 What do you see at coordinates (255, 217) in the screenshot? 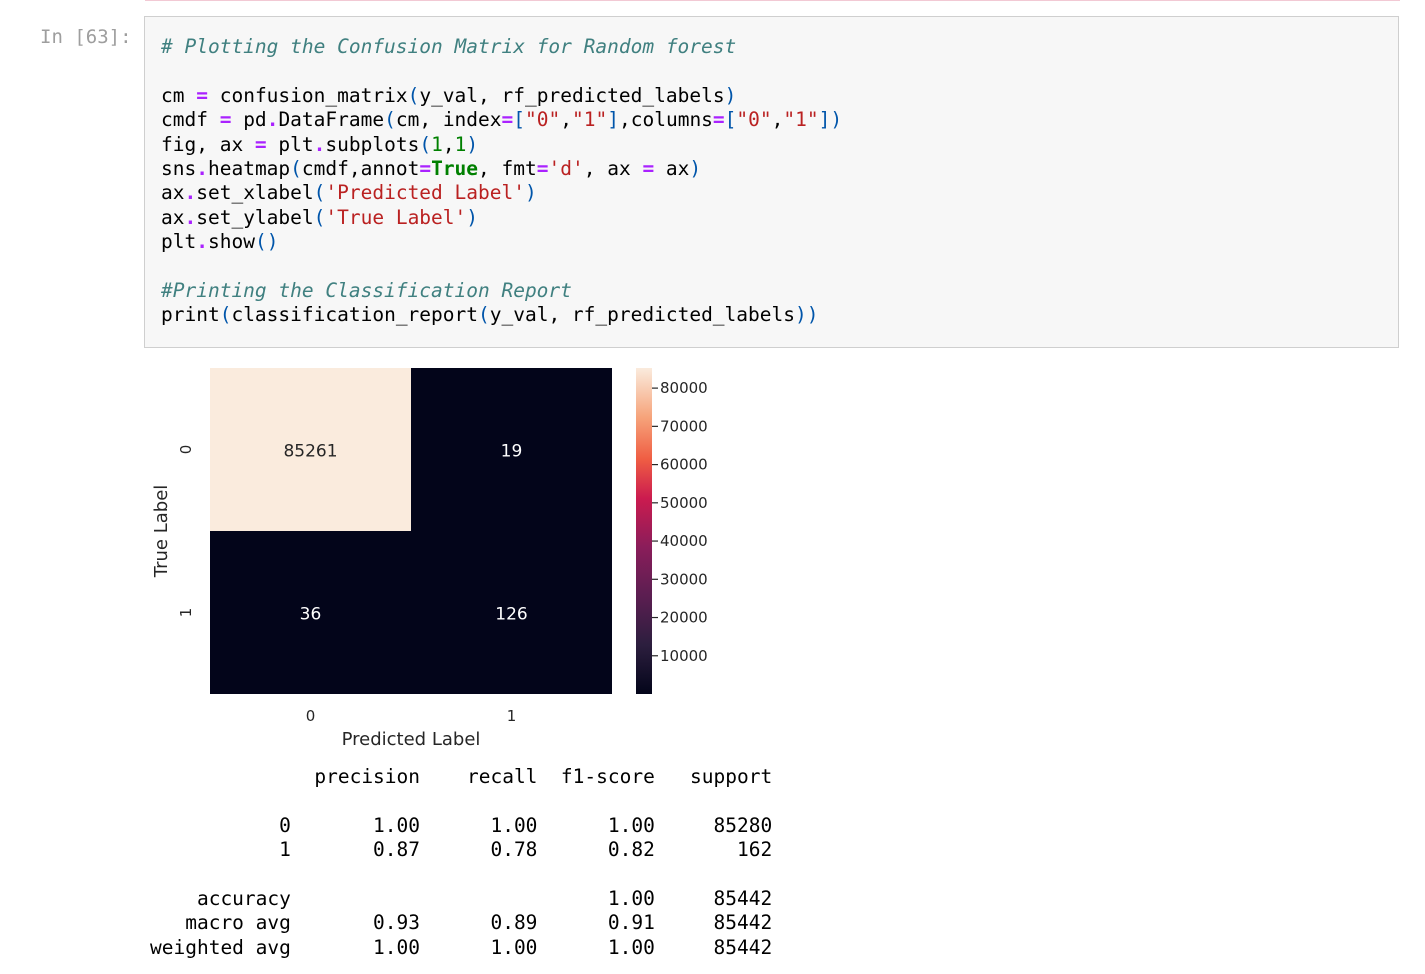
I see `code-token: set_ylabel` at bounding box center [255, 217].